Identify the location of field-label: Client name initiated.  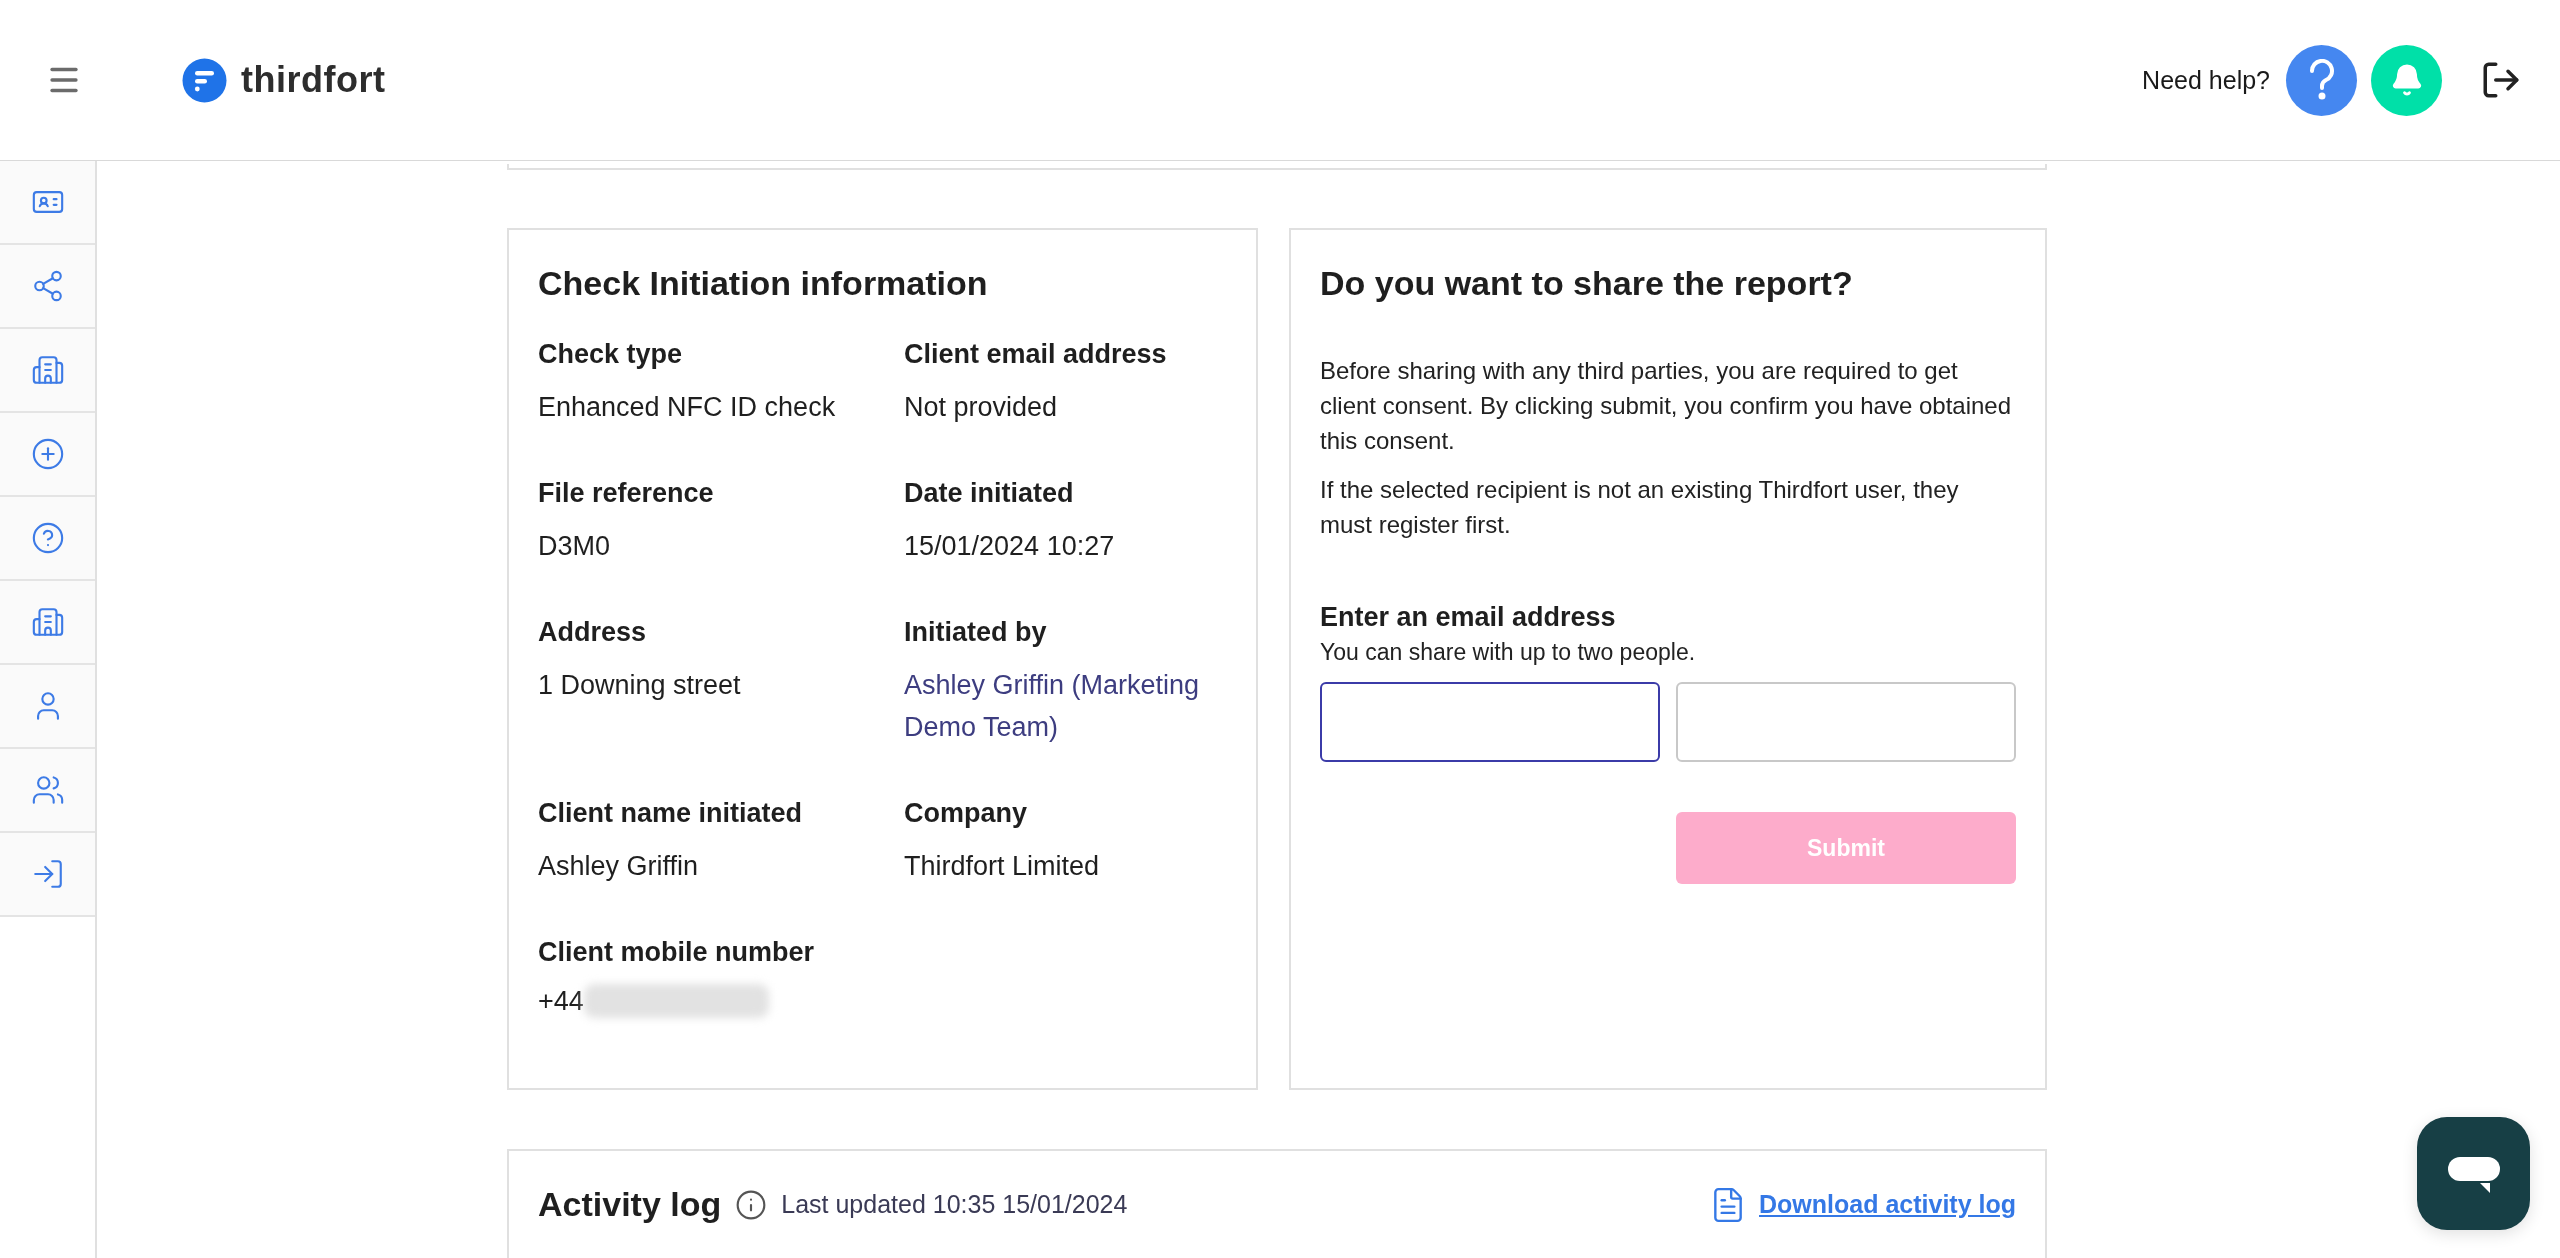
(671, 813).